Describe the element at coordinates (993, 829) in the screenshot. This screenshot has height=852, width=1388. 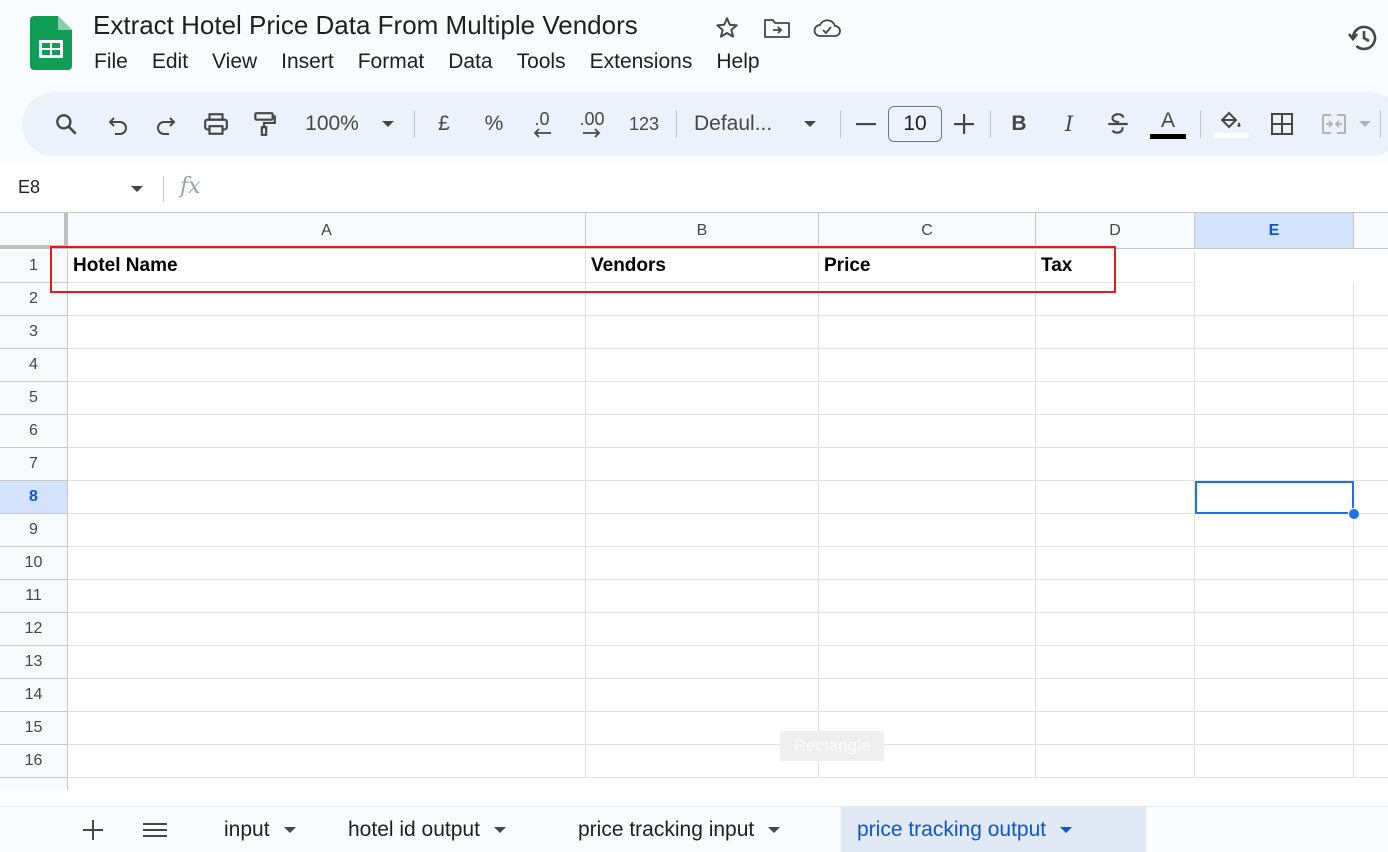
I see `sheet-tab-price-tracking-output: price tracking output` at that location.